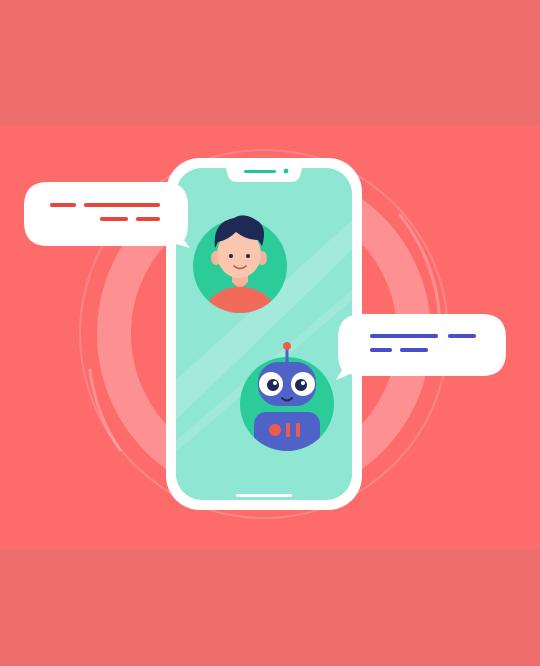  I want to click on home-indicator, so click(264, 495).